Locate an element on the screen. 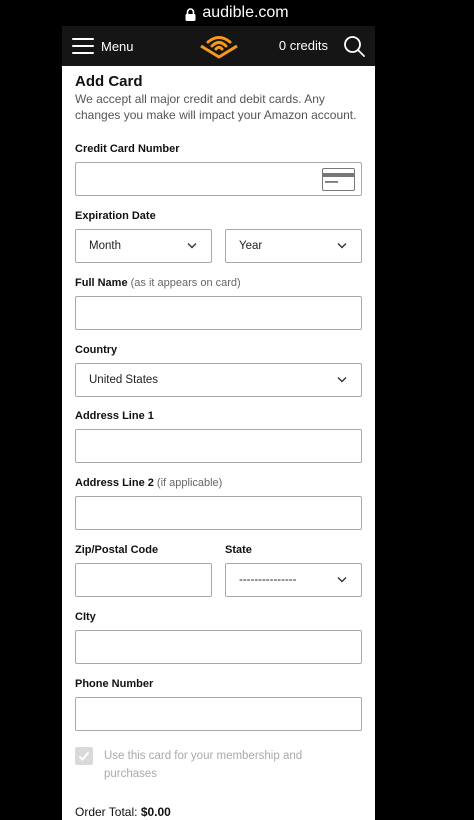 This screenshot has width=474, height=820. full-name-input is located at coordinates (218, 313).